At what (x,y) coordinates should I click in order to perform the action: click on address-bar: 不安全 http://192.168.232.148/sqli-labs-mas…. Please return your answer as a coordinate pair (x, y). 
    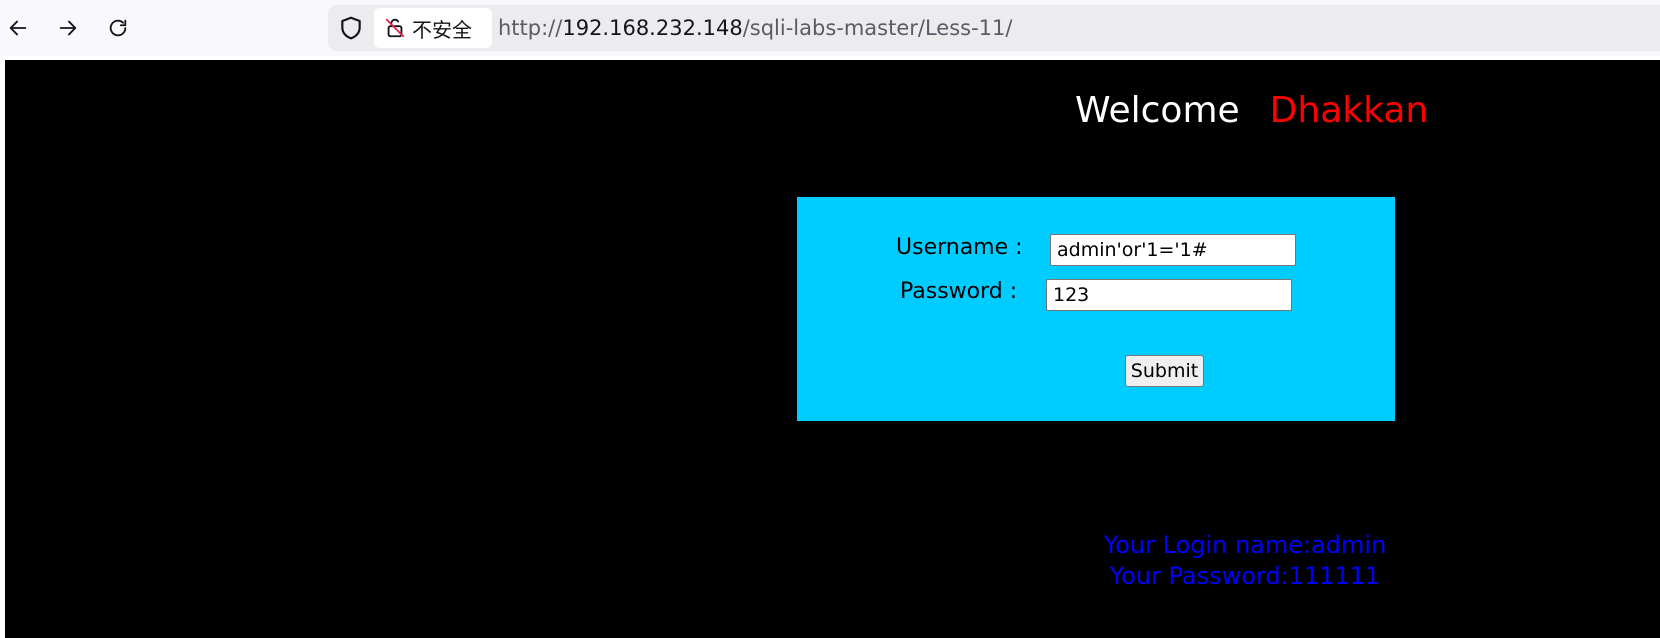
    Looking at the image, I should click on (994, 28).